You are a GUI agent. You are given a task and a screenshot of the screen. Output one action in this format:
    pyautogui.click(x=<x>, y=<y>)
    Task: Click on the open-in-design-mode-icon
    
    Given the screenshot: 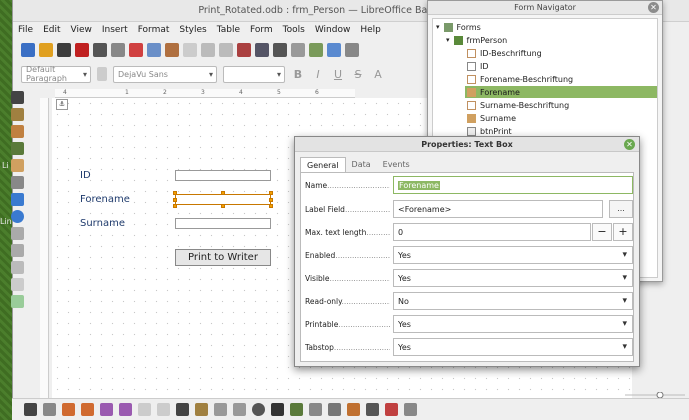 What is the action you would take?
    pyautogui.click(x=315, y=409)
    